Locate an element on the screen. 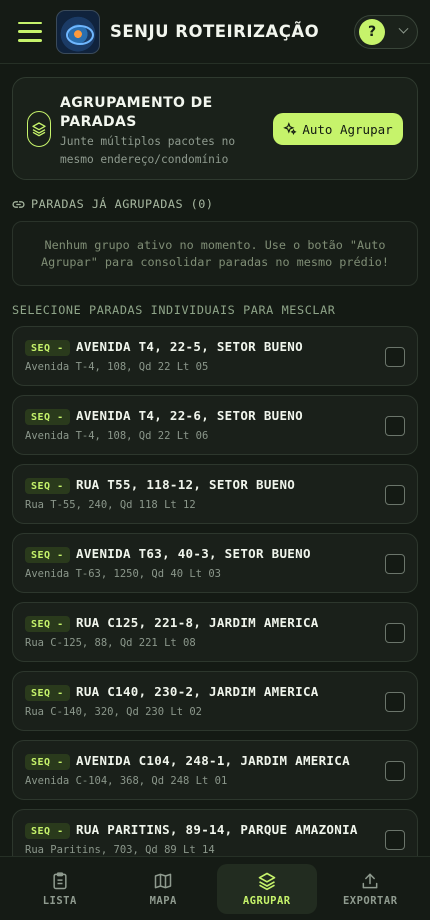 Image resolution: width=430 pixels, height=920 pixels. help-dropdown: ? is located at coordinates (386, 31).